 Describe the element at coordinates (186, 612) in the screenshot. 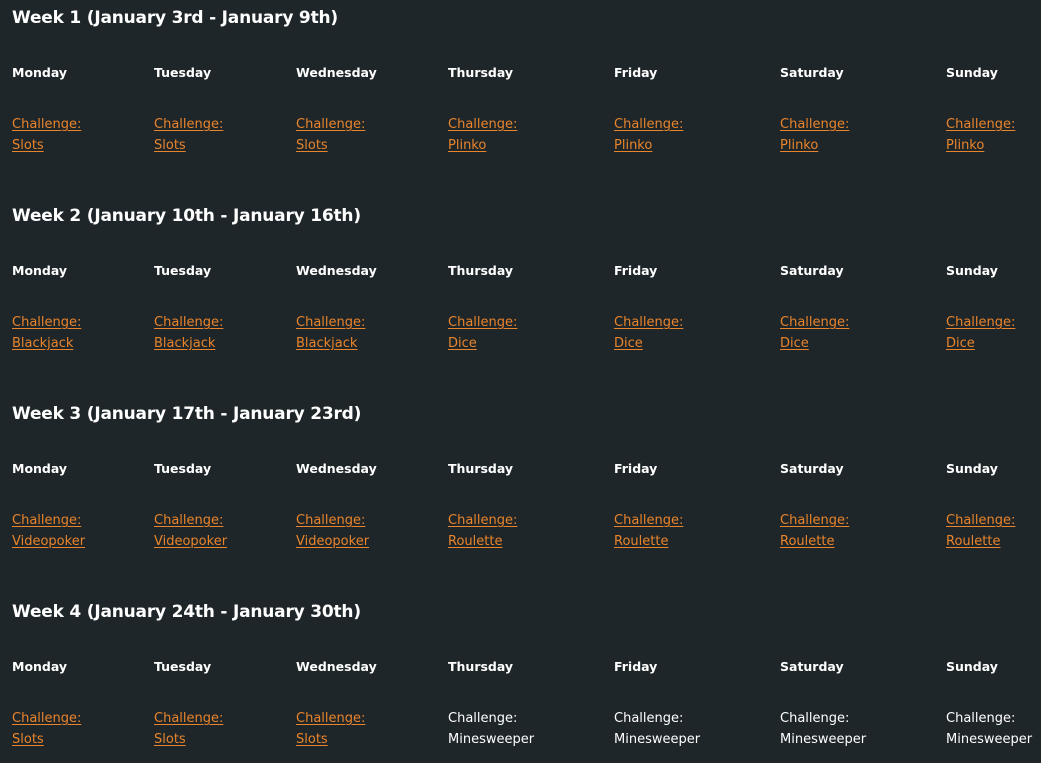

I see `week-title: Week 4 (January 24th - January 30th)` at that location.